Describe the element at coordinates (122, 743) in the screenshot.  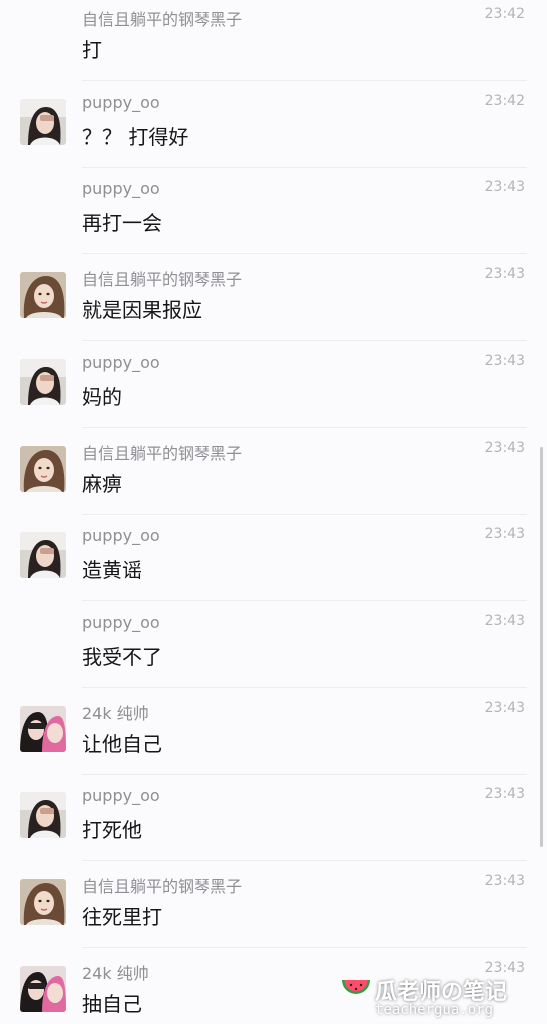
I see `message-text: 让他自己` at that location.